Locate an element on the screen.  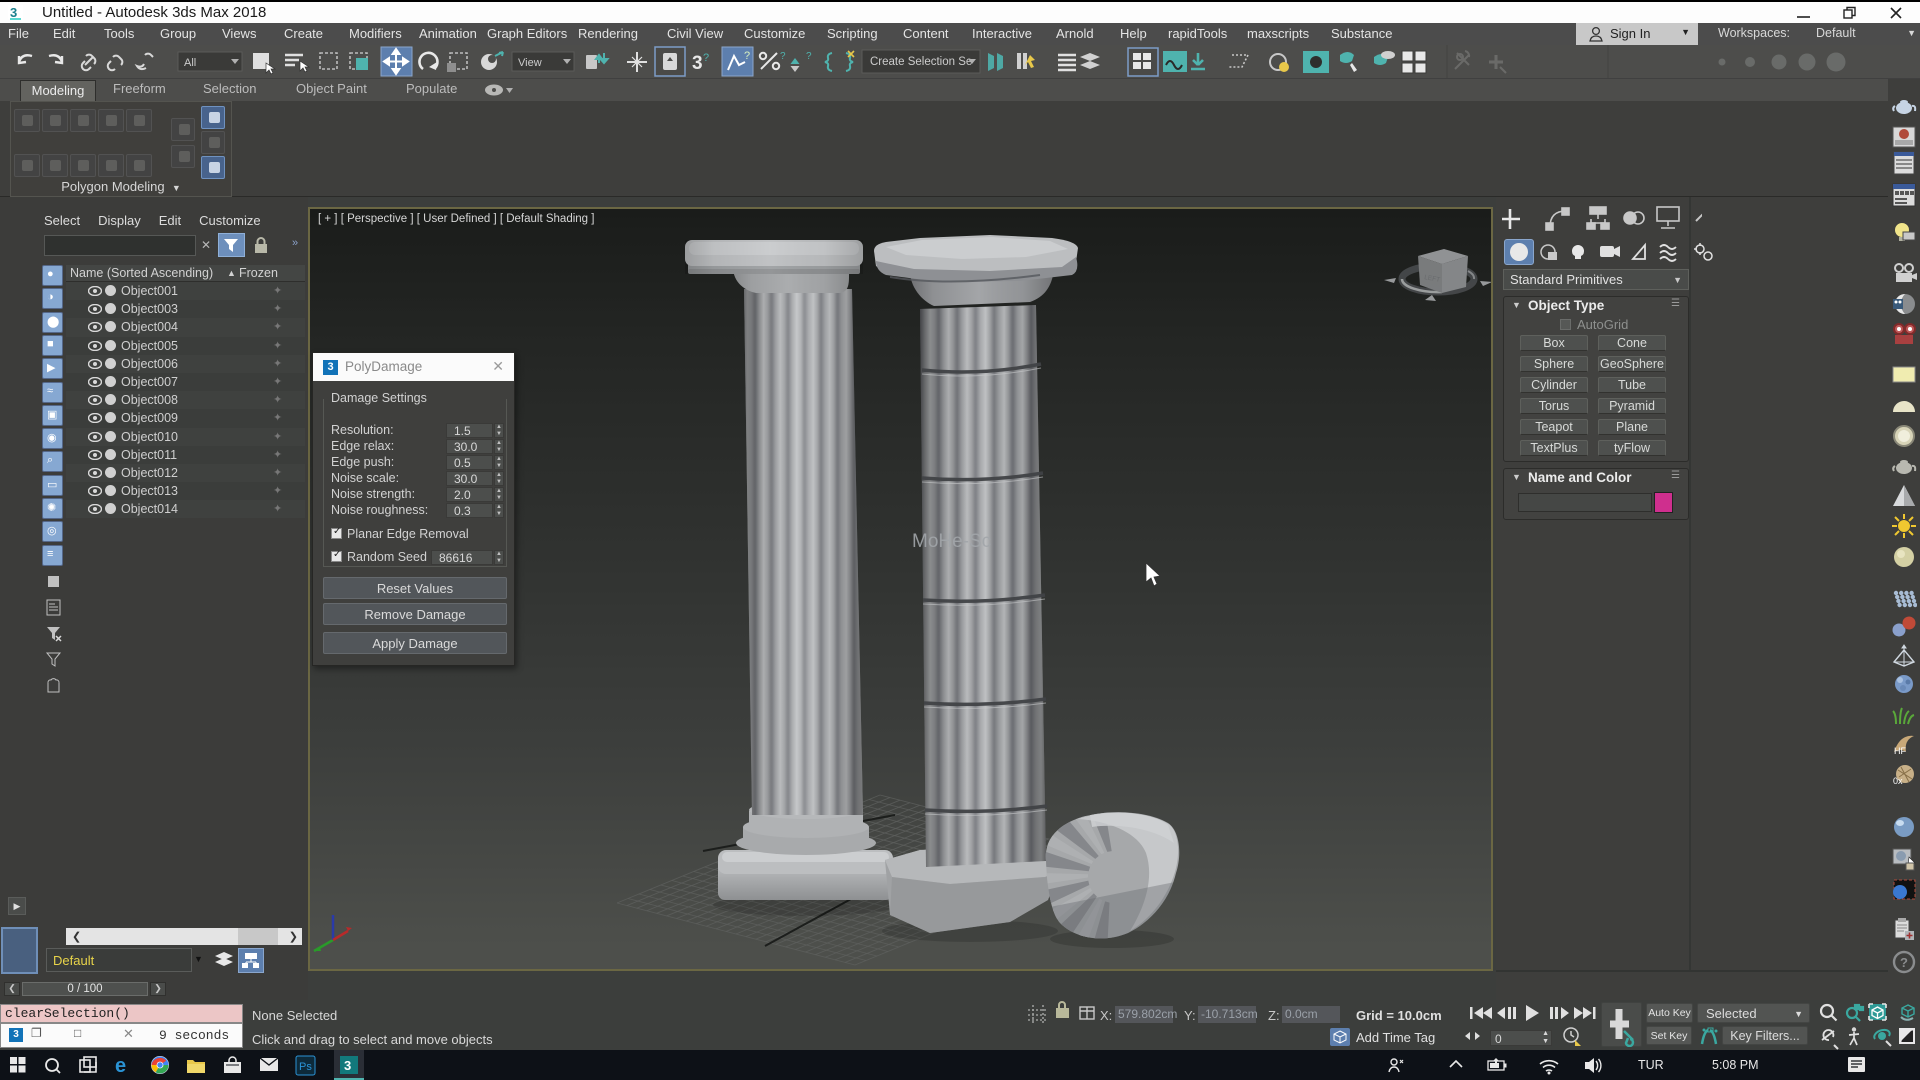
svg-text: Ps is located at coordinates (305, 1067).